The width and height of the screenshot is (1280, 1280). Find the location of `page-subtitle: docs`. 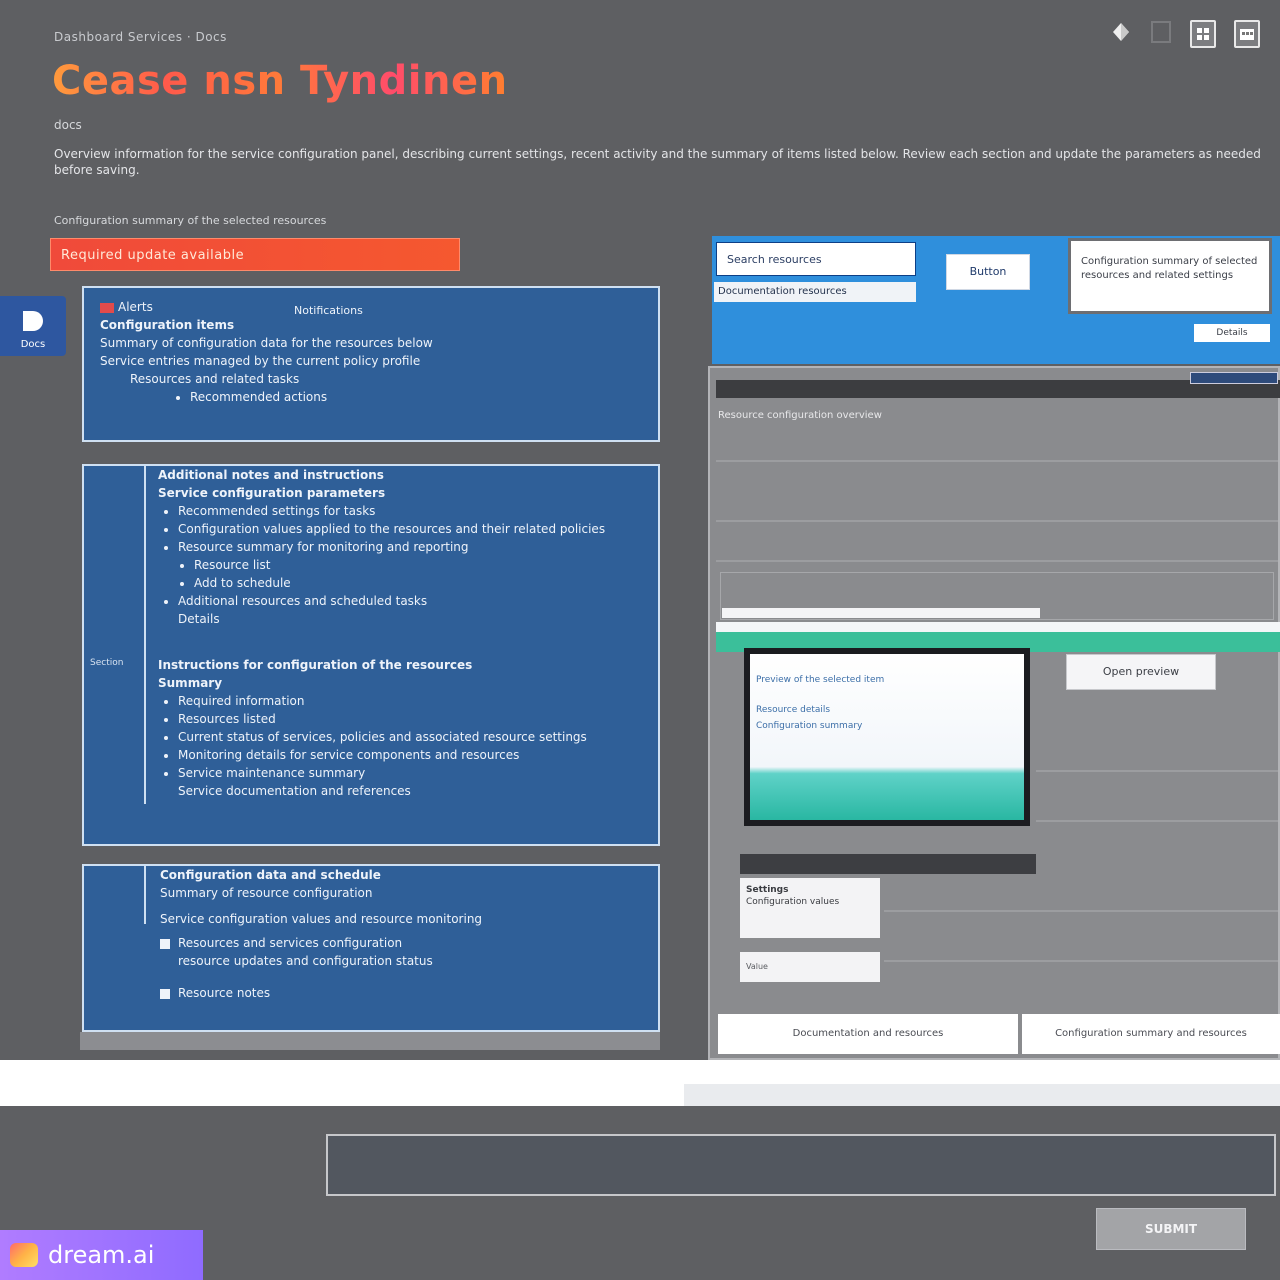

page-subtitle: docs is located at coordinates (68, 125).